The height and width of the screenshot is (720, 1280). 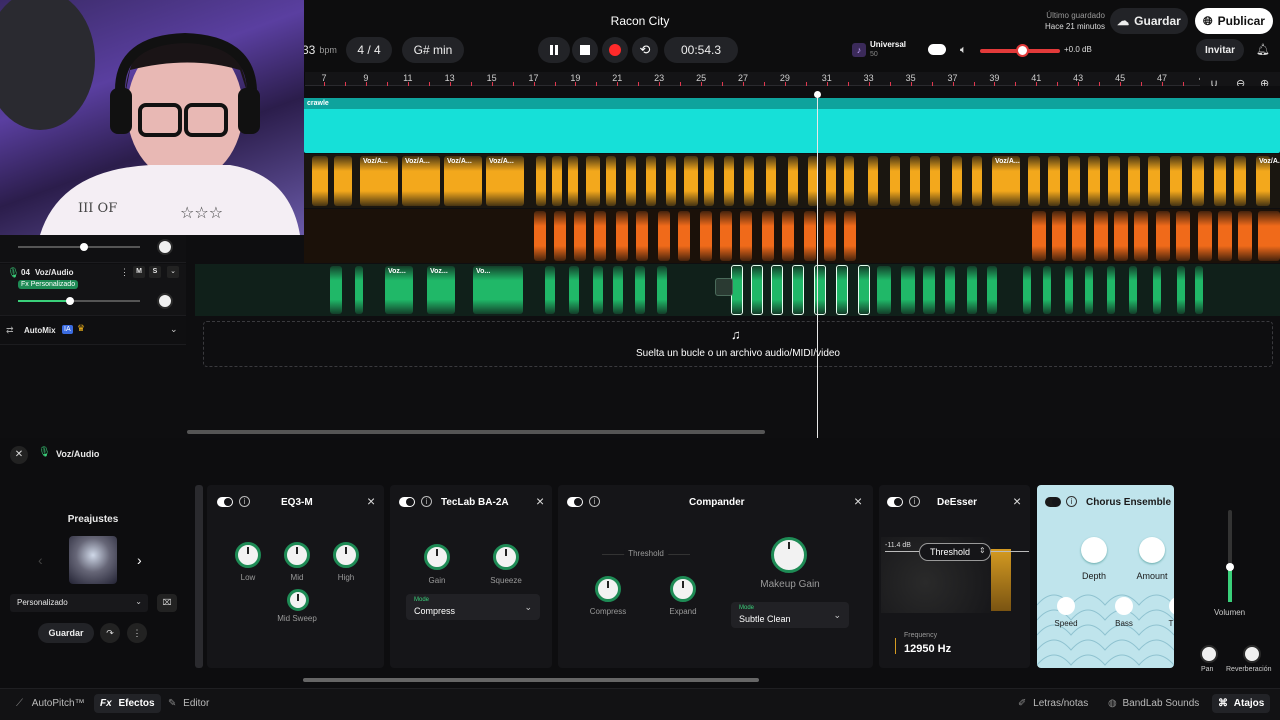 I want to click on preset-select: Personalizado ⌄, so click(x=79, y=603).